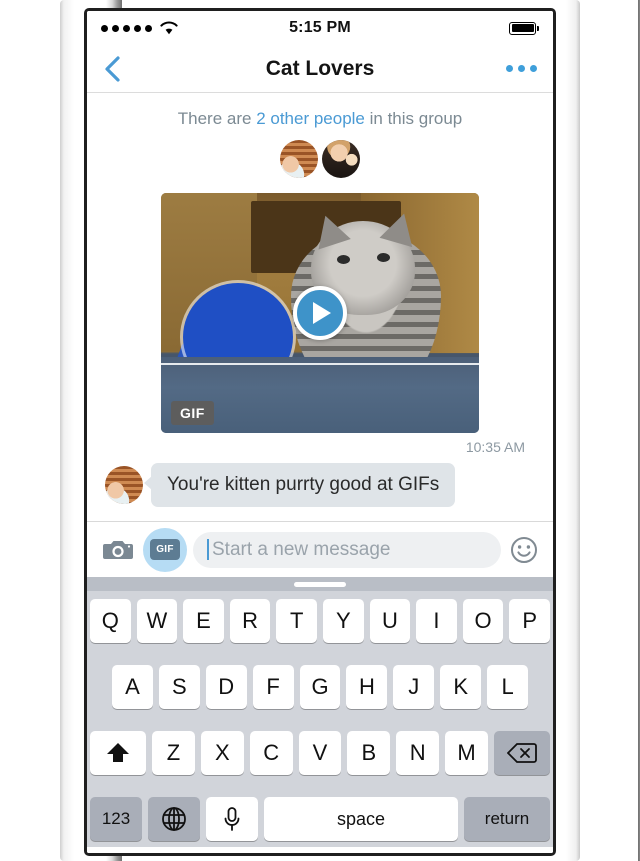  I want to click on globe-icon, so click(174, 819).